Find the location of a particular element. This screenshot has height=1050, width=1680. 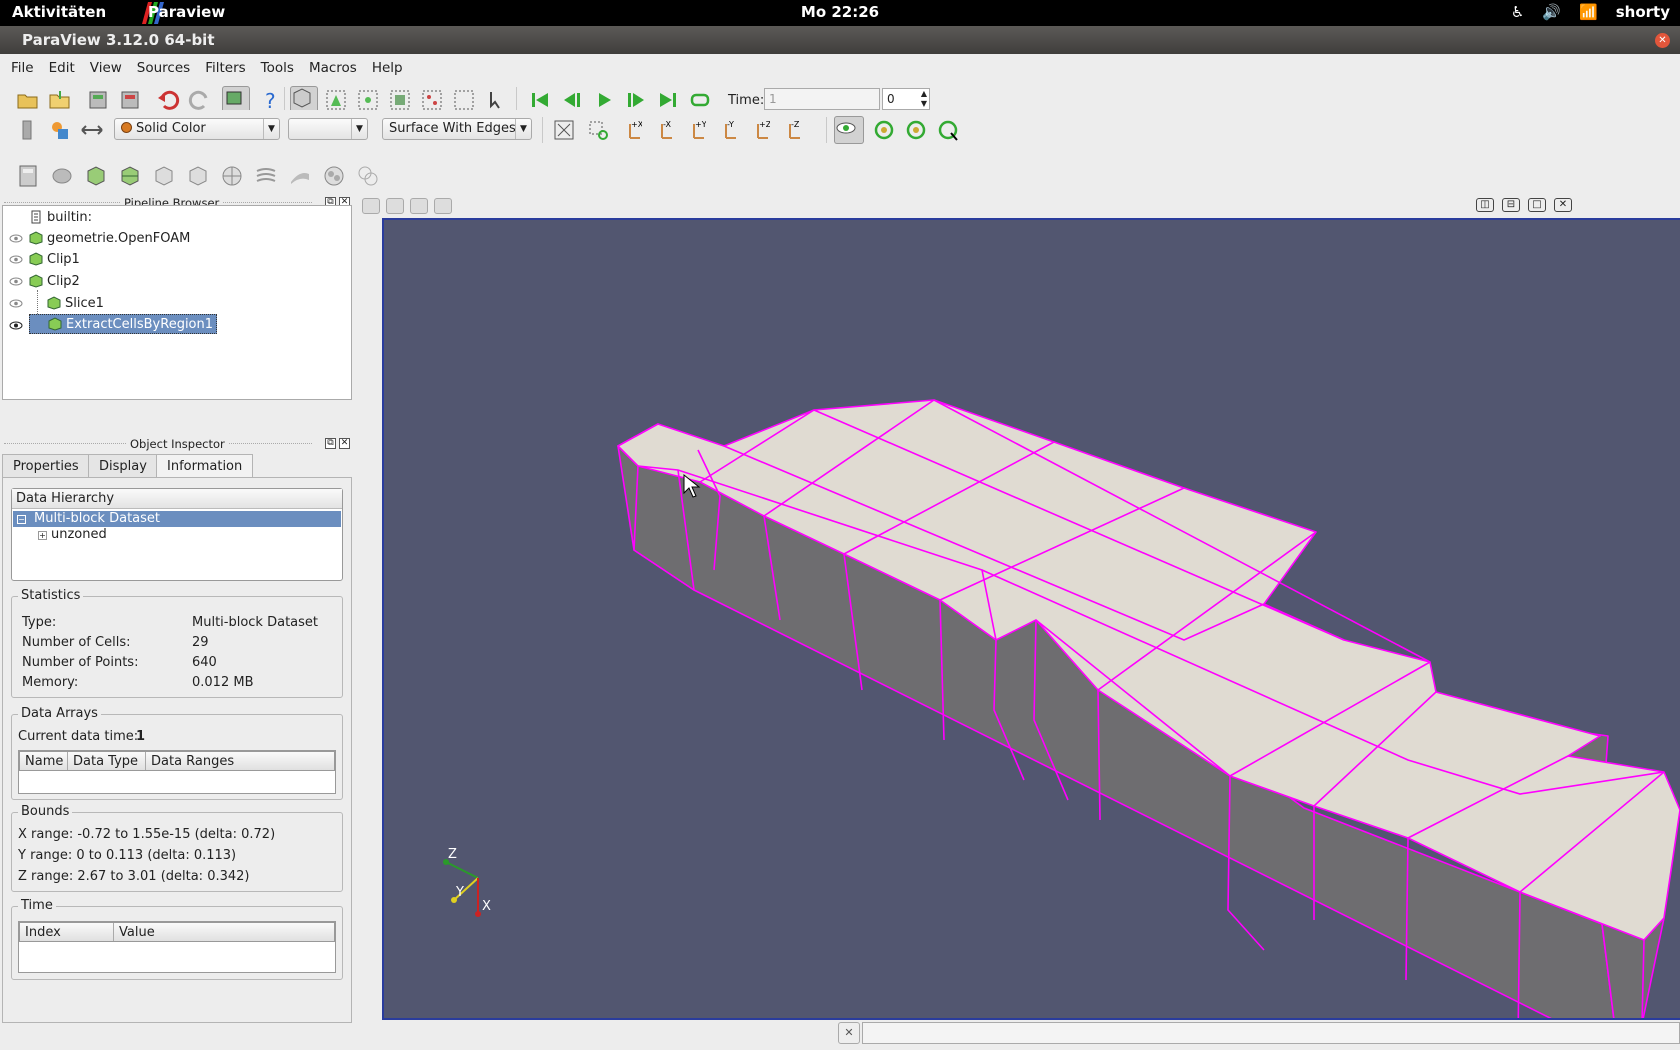

help-icon: ? is located at coordinates (270, 100).